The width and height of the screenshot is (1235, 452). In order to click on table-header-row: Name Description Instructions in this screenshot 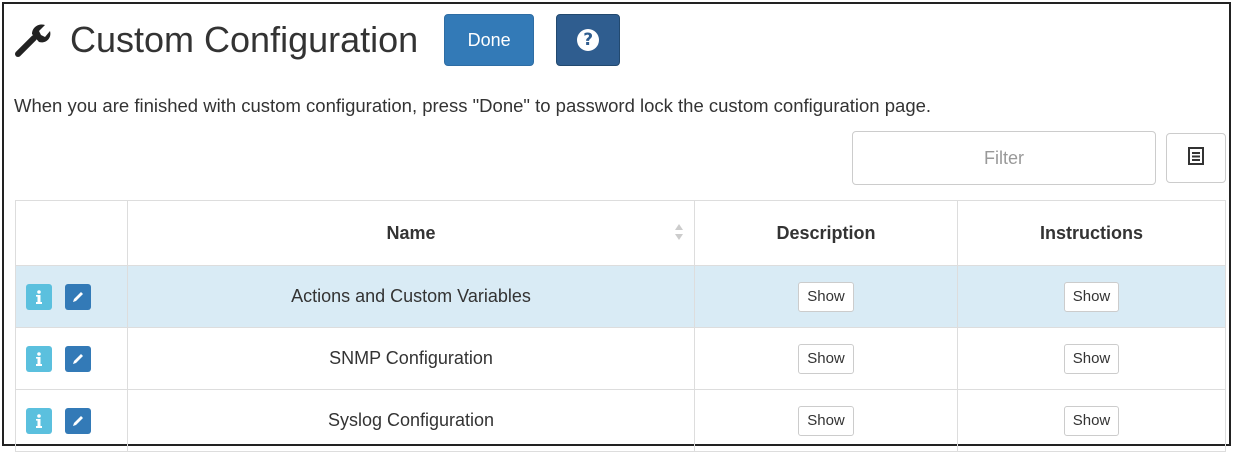, I will do `click(620, 233)`.